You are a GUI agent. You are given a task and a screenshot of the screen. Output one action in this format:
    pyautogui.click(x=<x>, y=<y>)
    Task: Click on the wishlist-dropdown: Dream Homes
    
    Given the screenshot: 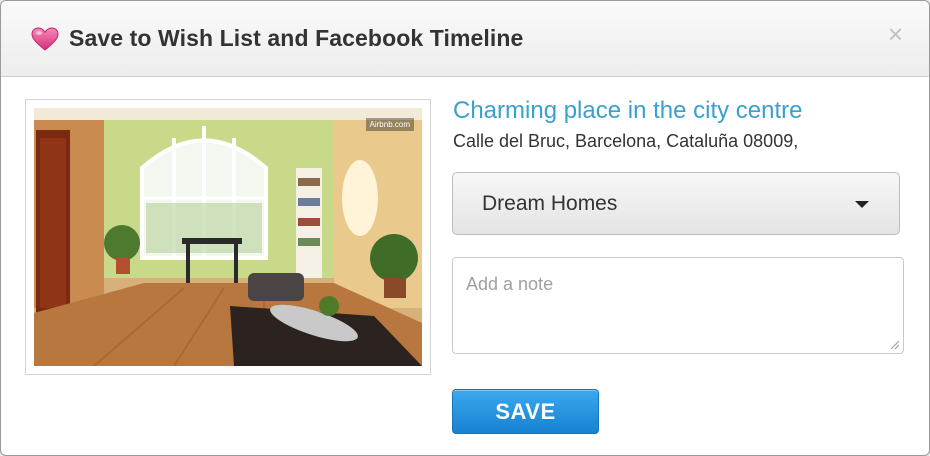 What is the action you would take?
    pyautogui.click(x=676, y=203)
    